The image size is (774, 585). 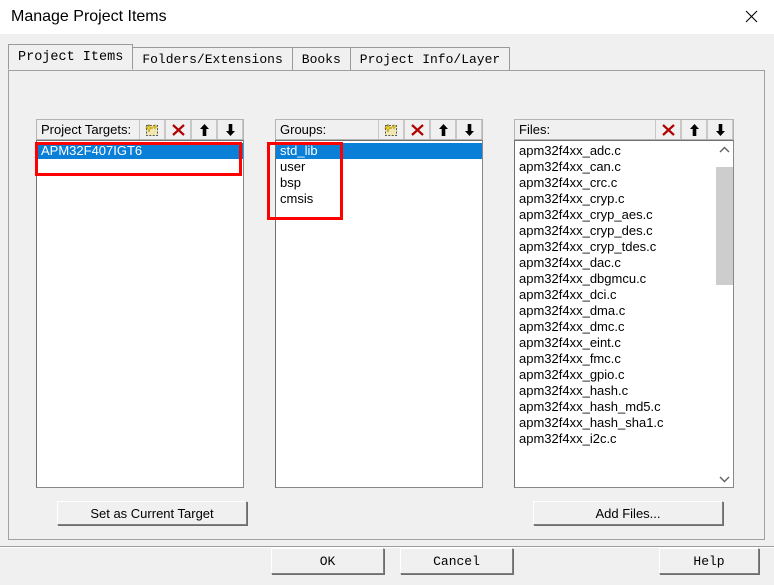 I want to click on chevron-down-icon, so click(x=724, y=479).